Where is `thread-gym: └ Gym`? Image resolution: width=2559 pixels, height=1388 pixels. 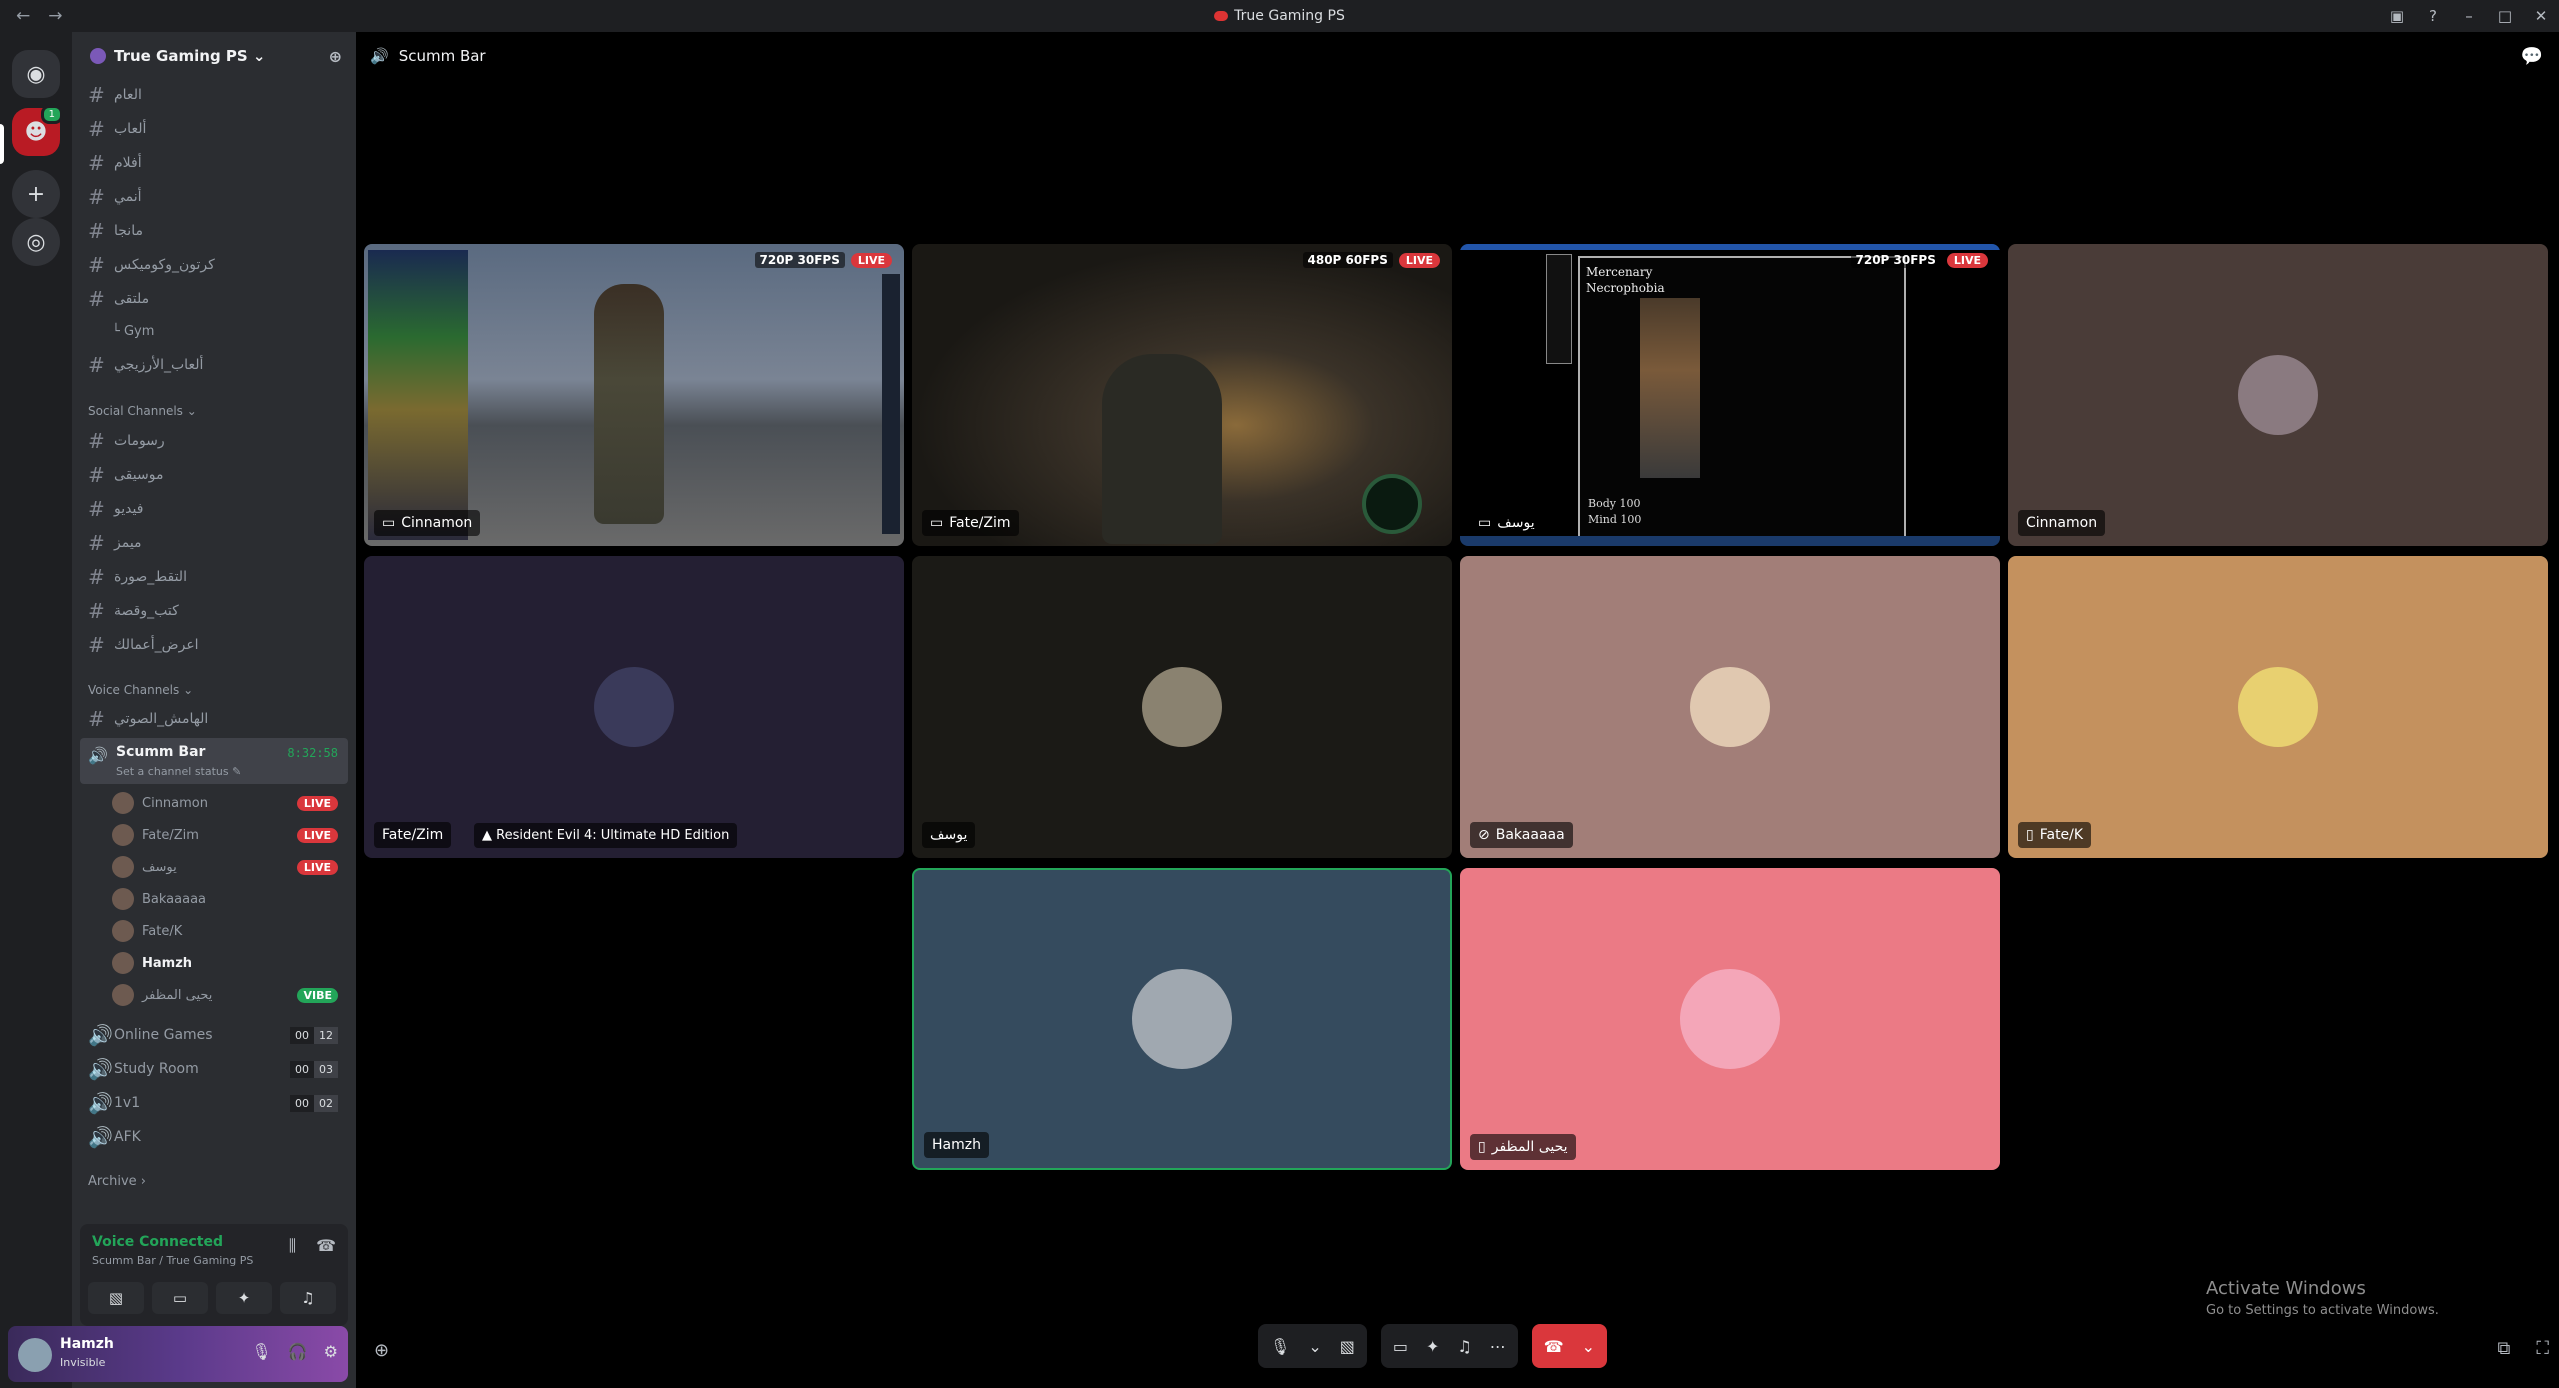
thread-gym: └ Gym is located at coordinates (133, 331).